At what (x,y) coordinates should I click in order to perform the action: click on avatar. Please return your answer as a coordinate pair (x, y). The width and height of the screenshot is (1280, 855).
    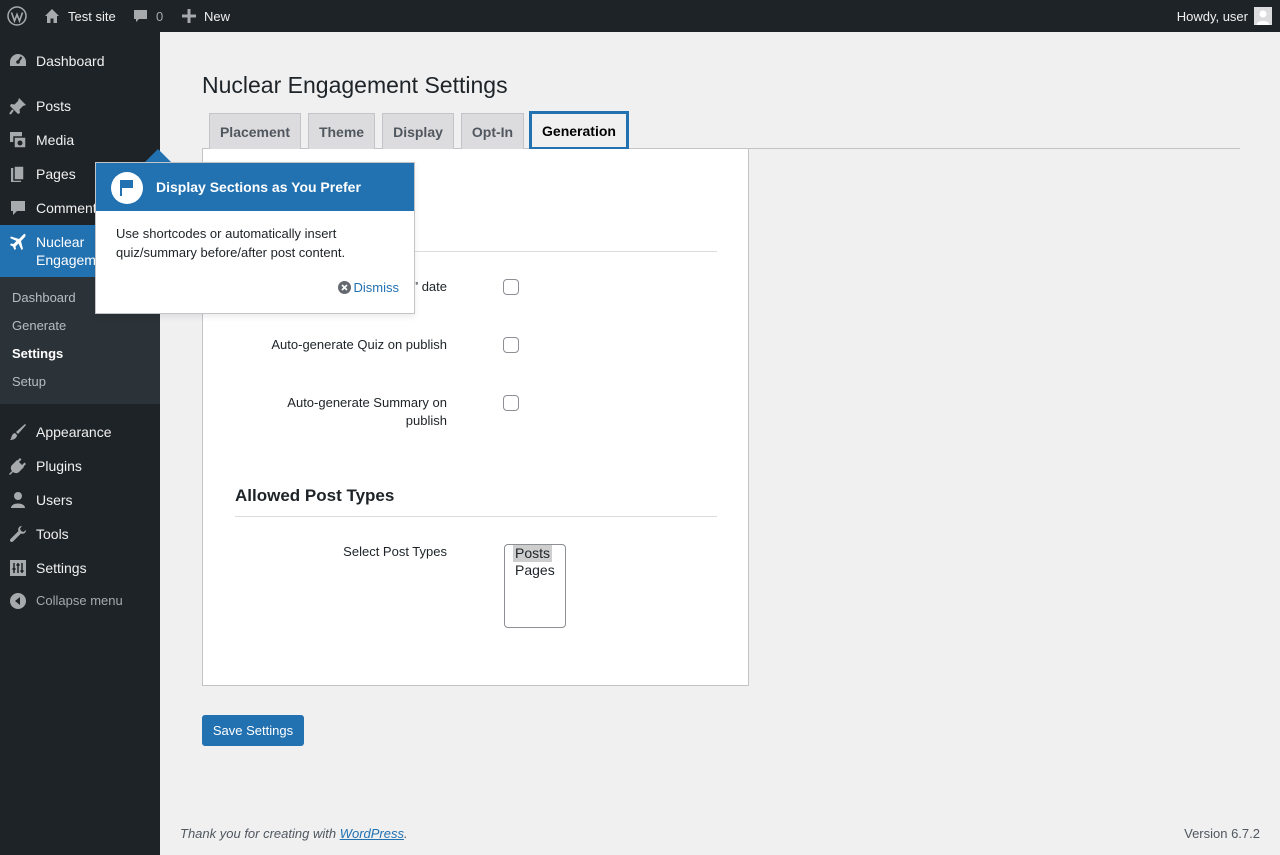
    Looking at the image, I should click on (1263, 16).